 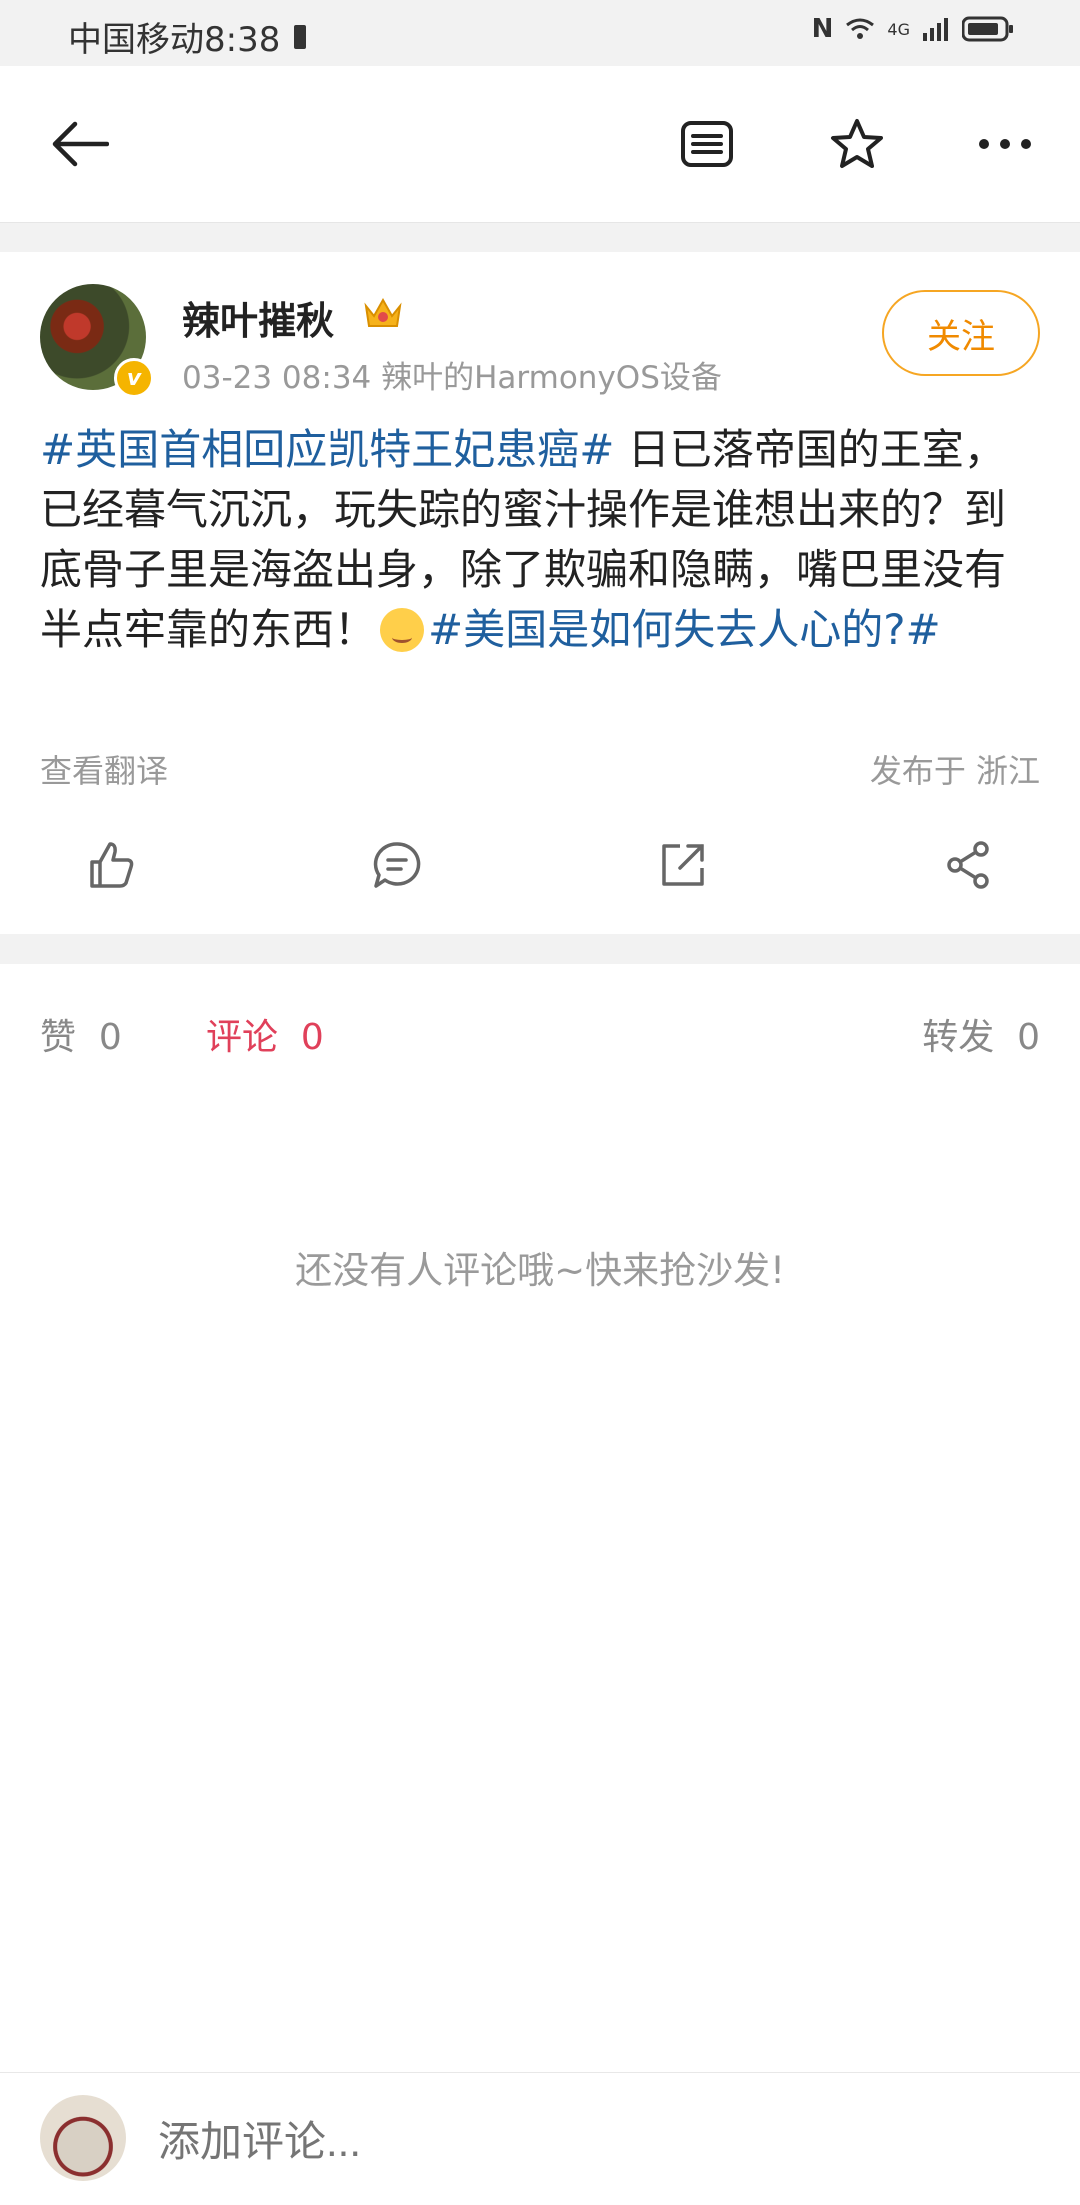 I want to click on tab-likes: 赞 0, so click(x=81, y=1034).